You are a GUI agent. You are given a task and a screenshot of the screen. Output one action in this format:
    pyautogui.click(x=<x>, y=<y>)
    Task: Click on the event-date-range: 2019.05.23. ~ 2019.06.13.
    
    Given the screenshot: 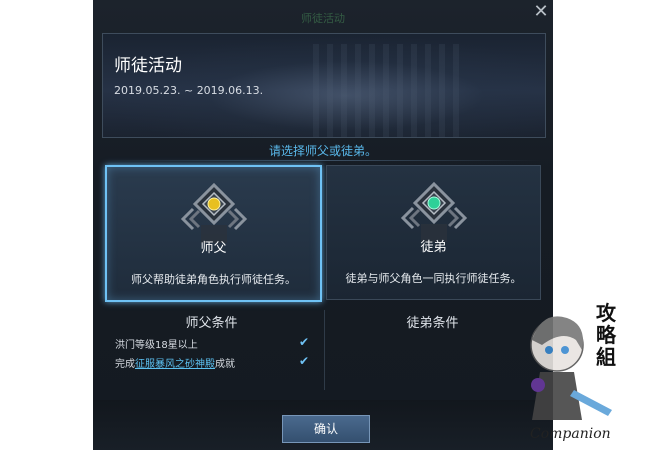 What is the action you would take?
    pyautogui.click(x=189, y=90)
    